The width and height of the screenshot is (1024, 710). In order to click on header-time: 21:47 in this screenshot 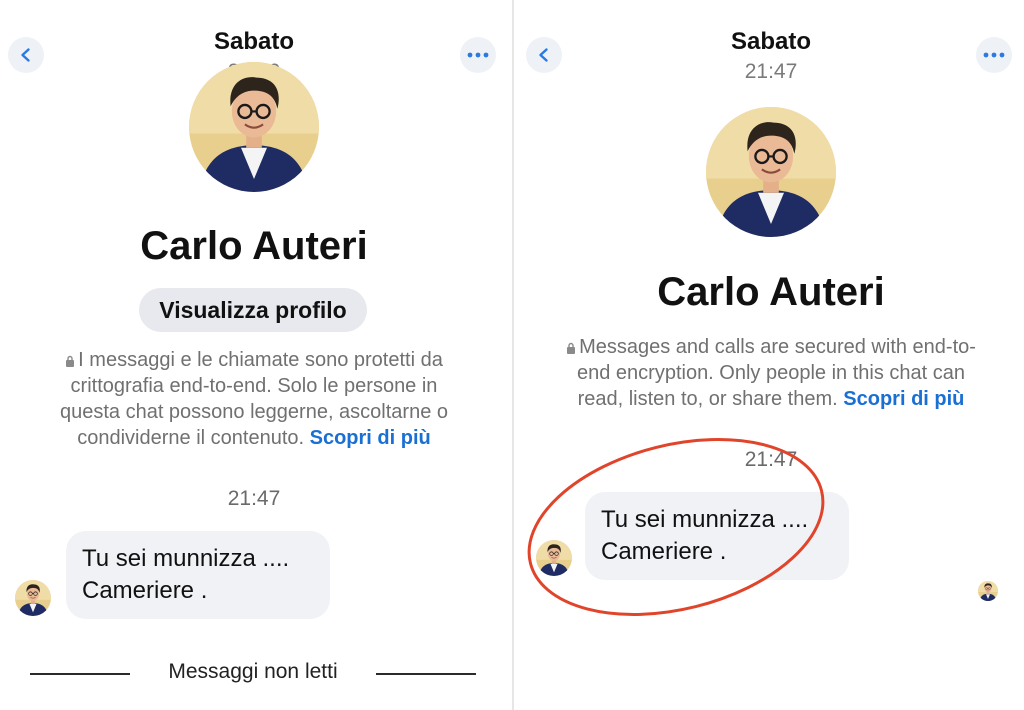, I will do `click(771, 71)`.